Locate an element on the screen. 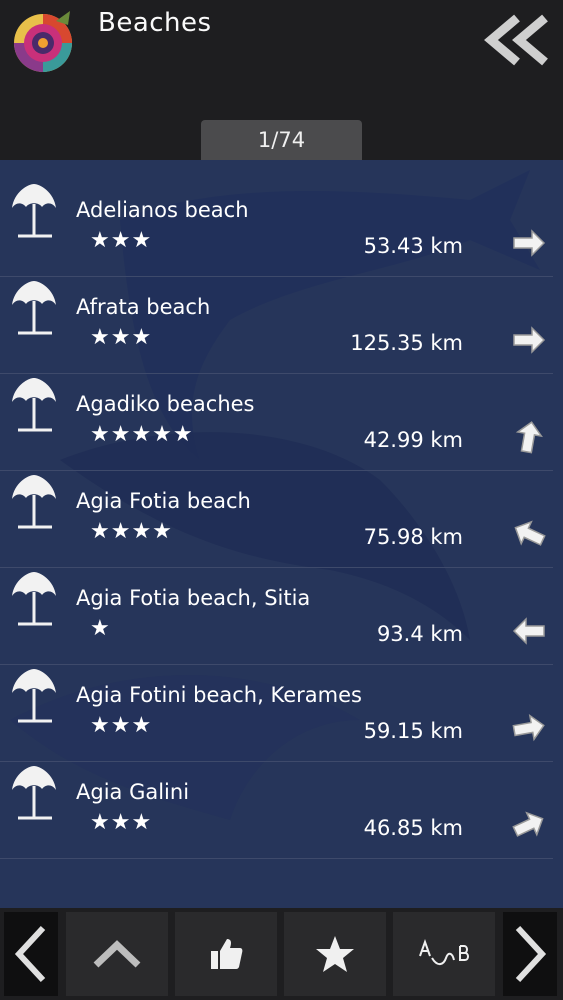  beach-distance: 59.15 km is located at coordinates (413, 731).